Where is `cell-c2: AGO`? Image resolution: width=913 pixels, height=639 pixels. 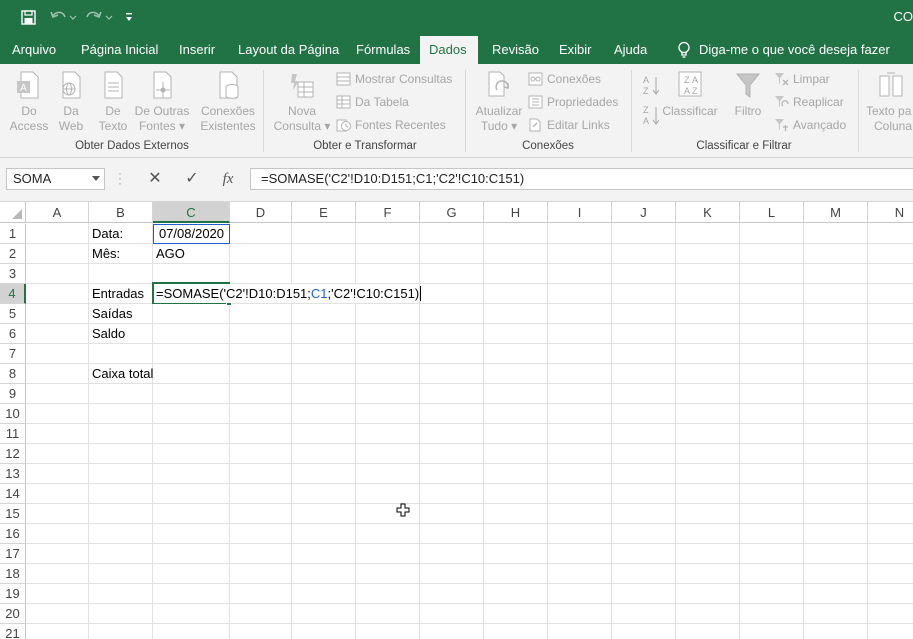 cell-c2: AGO is located at coordinates (191, 254).